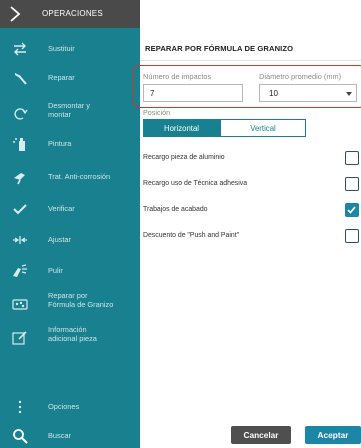  I want to click on position-horizontal-button: Horizontal, so click(181, 128).